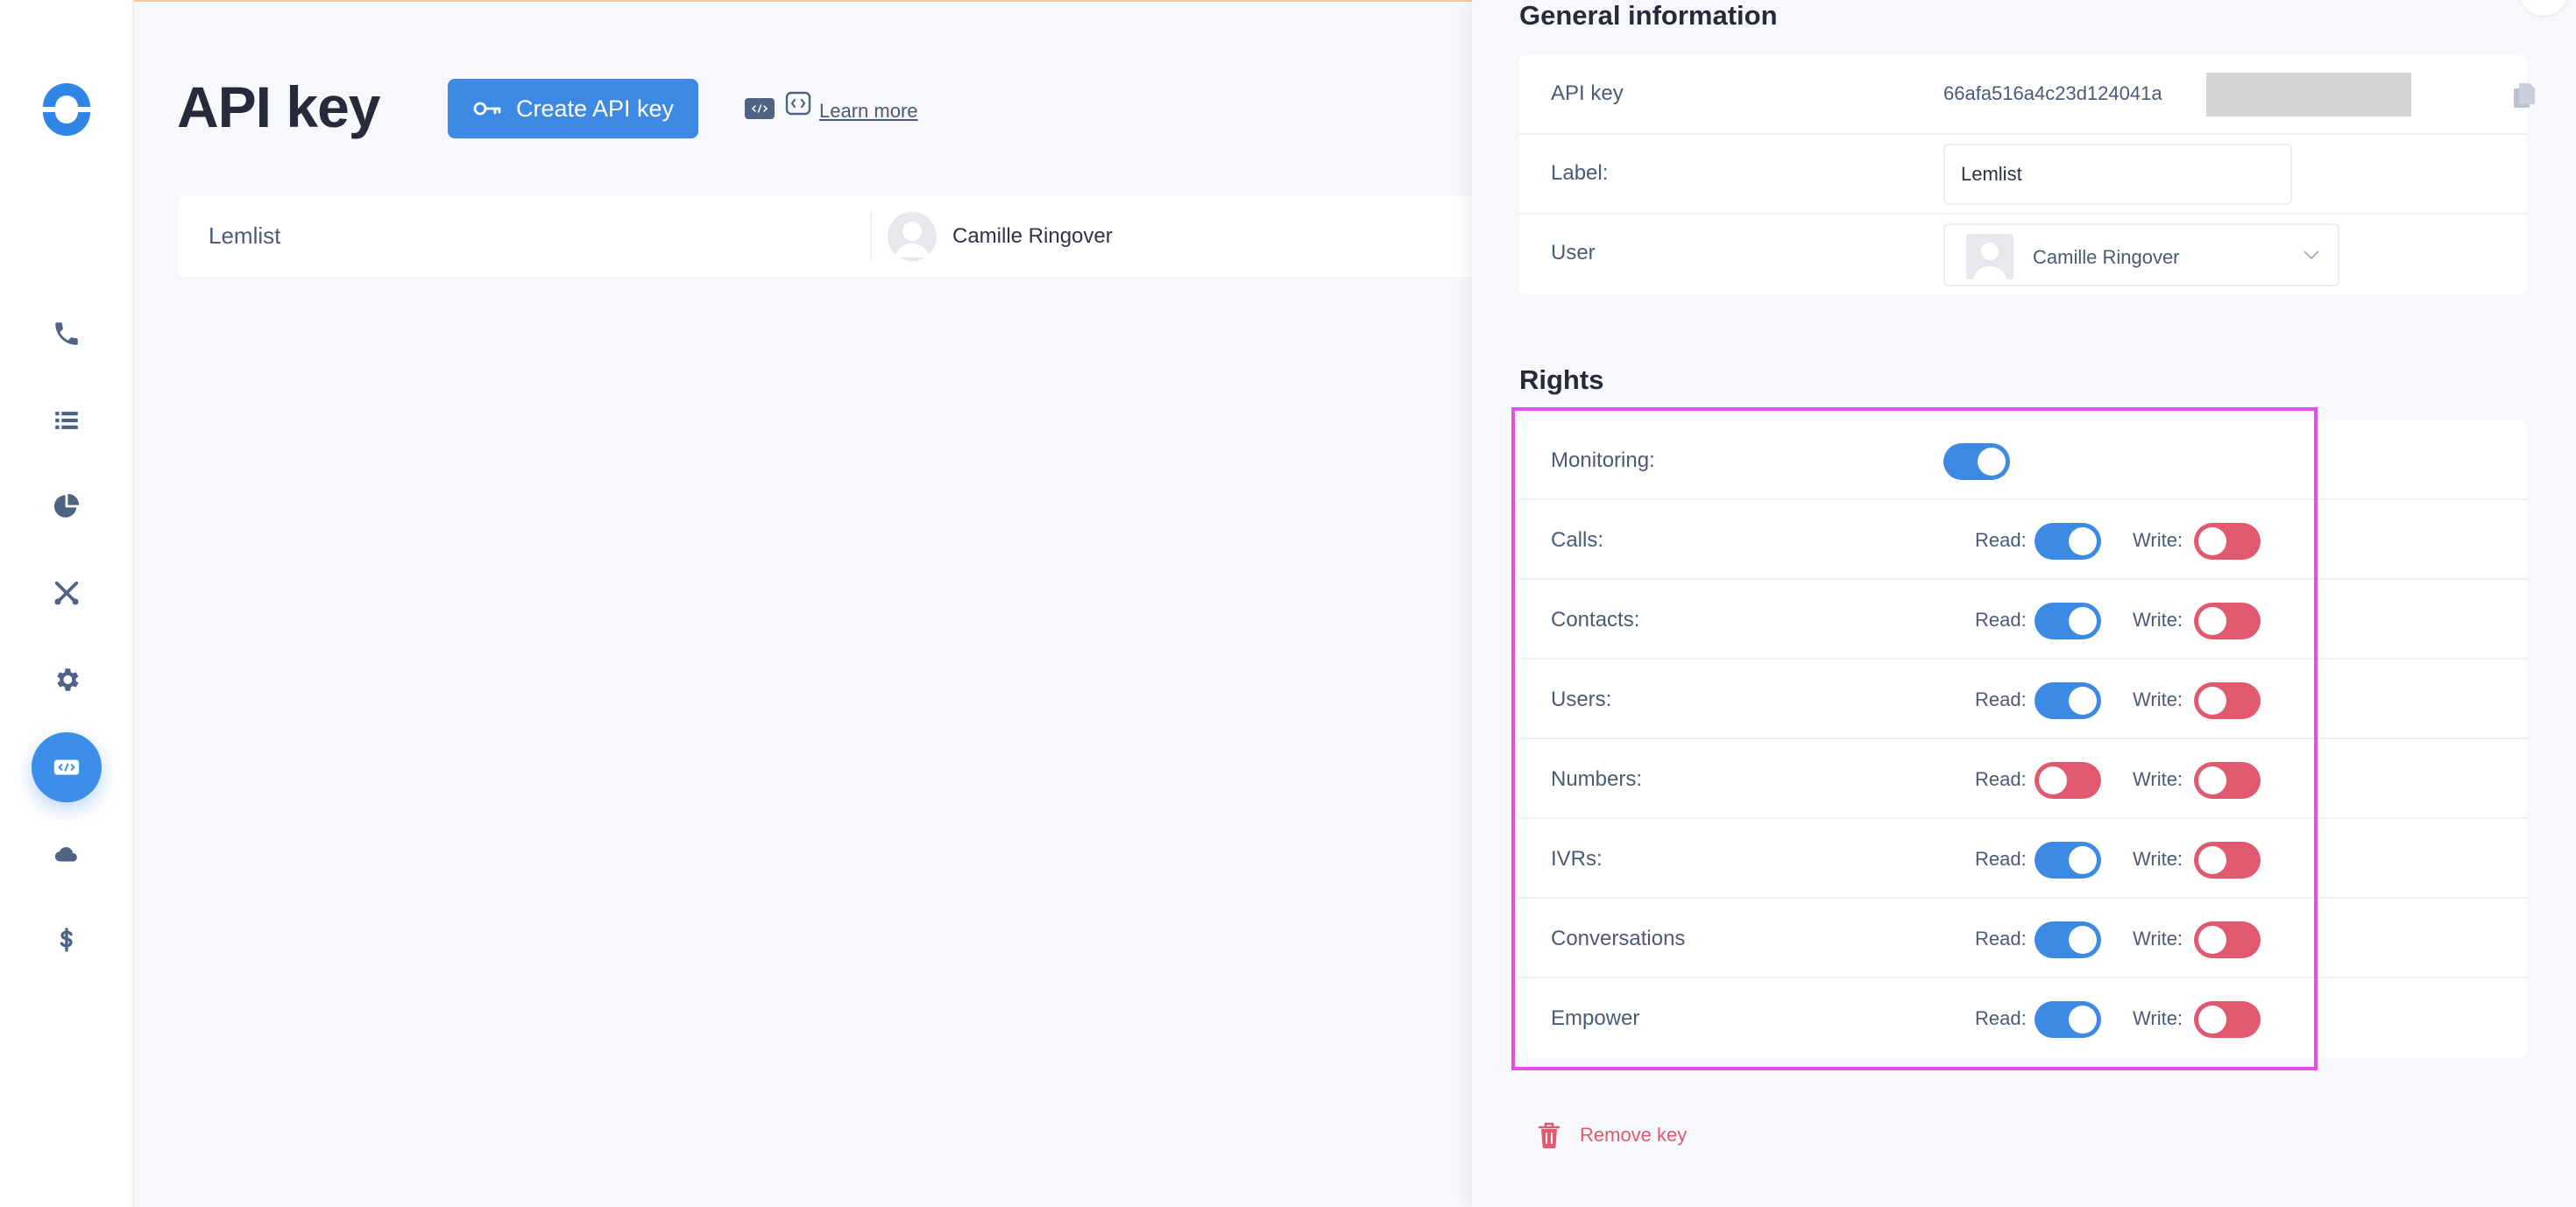 The image size is (2576, 1207). I want to click on gear-icon, so click(68, 679).